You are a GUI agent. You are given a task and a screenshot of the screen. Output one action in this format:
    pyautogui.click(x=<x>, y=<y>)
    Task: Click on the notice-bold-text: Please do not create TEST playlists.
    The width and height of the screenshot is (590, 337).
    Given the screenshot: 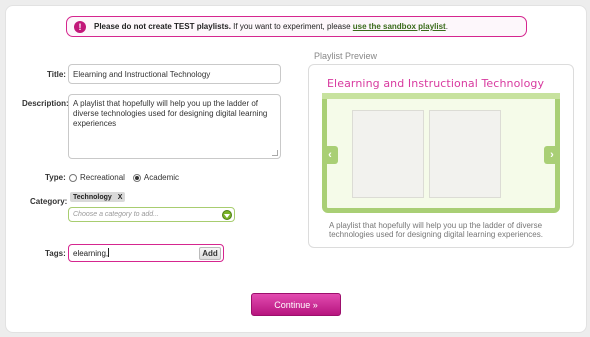 What is the action you would take?
    pyautogui.click(x=162, y=26)
    